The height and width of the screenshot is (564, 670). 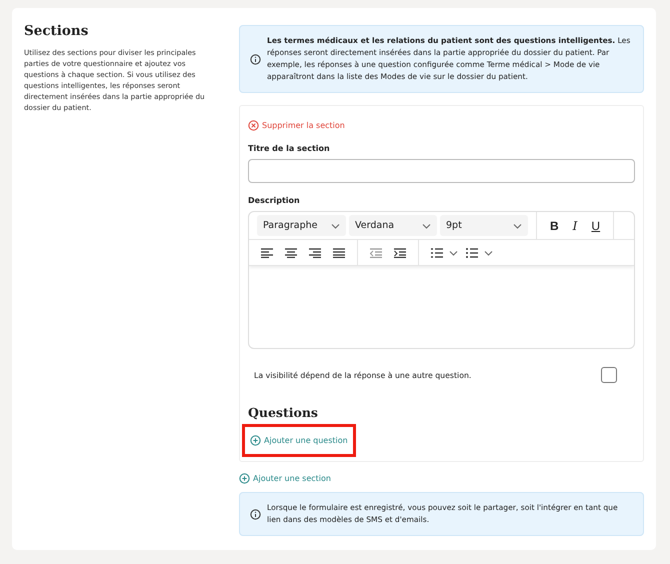 What do you see at coordinates (253, 125) in the screenshot?
I see `remove-icon` at bounding box center [253, 125].